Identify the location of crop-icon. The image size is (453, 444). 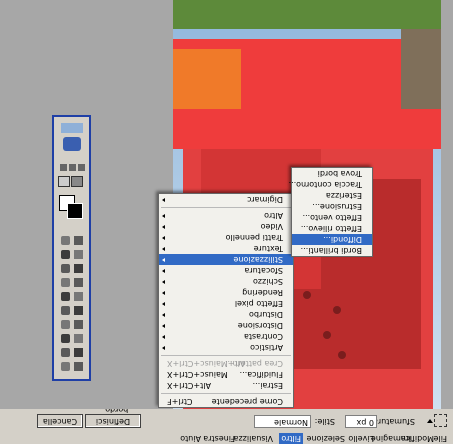
(65, 268).